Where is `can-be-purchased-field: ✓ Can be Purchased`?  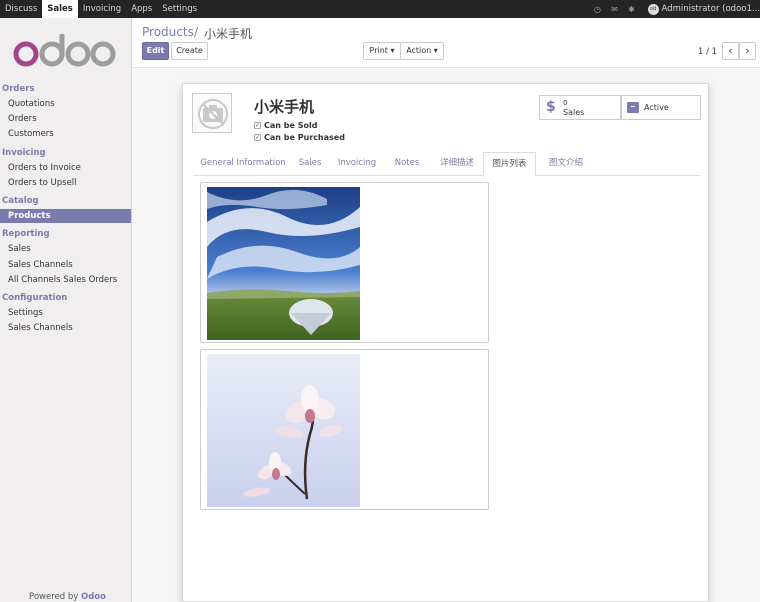 can-be-purchased-field: ✓ Can be Purchased is located at coordinates (299, 137).